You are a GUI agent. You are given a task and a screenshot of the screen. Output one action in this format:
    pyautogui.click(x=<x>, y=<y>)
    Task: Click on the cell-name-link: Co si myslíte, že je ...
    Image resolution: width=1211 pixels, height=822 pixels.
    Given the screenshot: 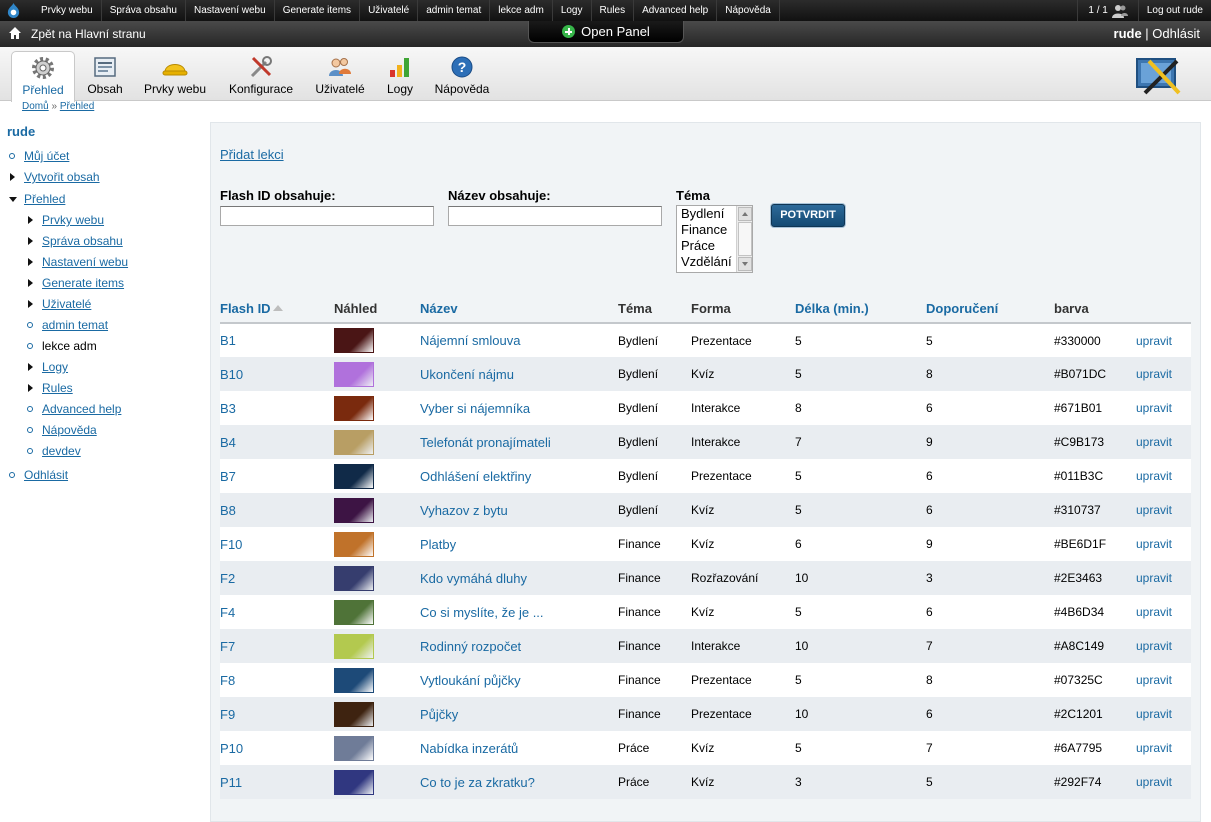 What is the action you would take?
    pyautogui.click(x=519, y=612)
    